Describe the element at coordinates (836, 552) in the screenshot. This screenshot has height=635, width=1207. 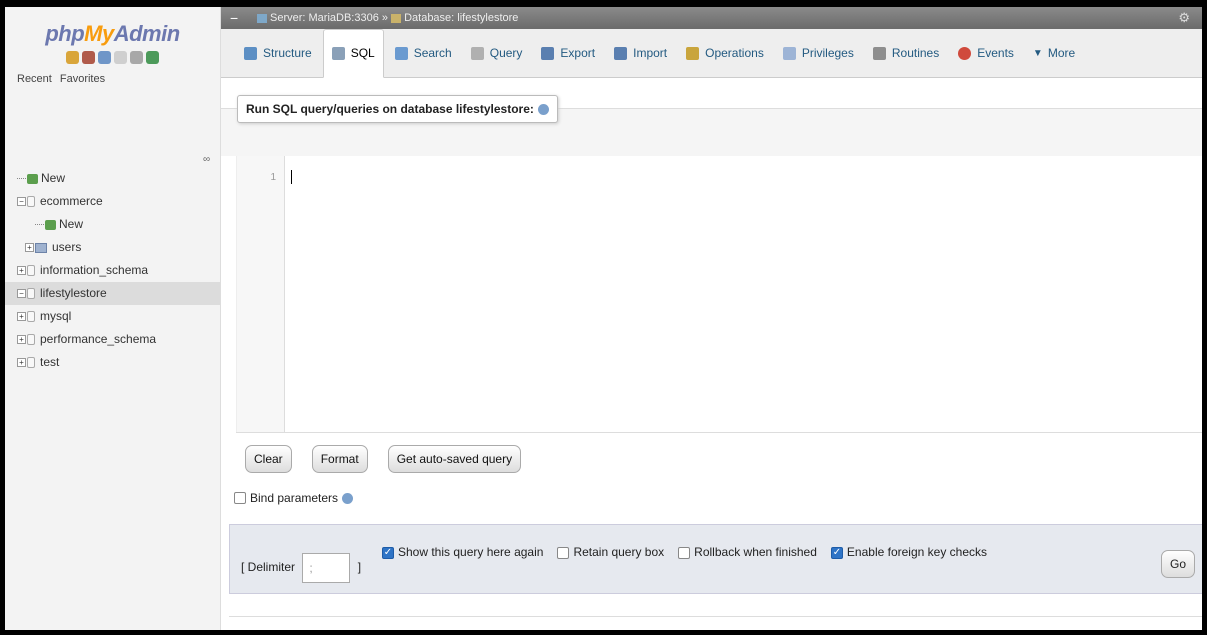
I see `foreign-key-checkbox: ✓` at that location.